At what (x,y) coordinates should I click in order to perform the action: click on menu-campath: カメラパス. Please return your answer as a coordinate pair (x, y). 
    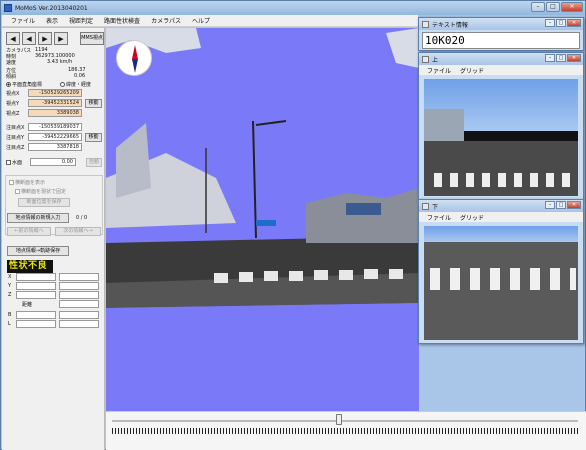
    Looking at the image, I should click on (166, 20).